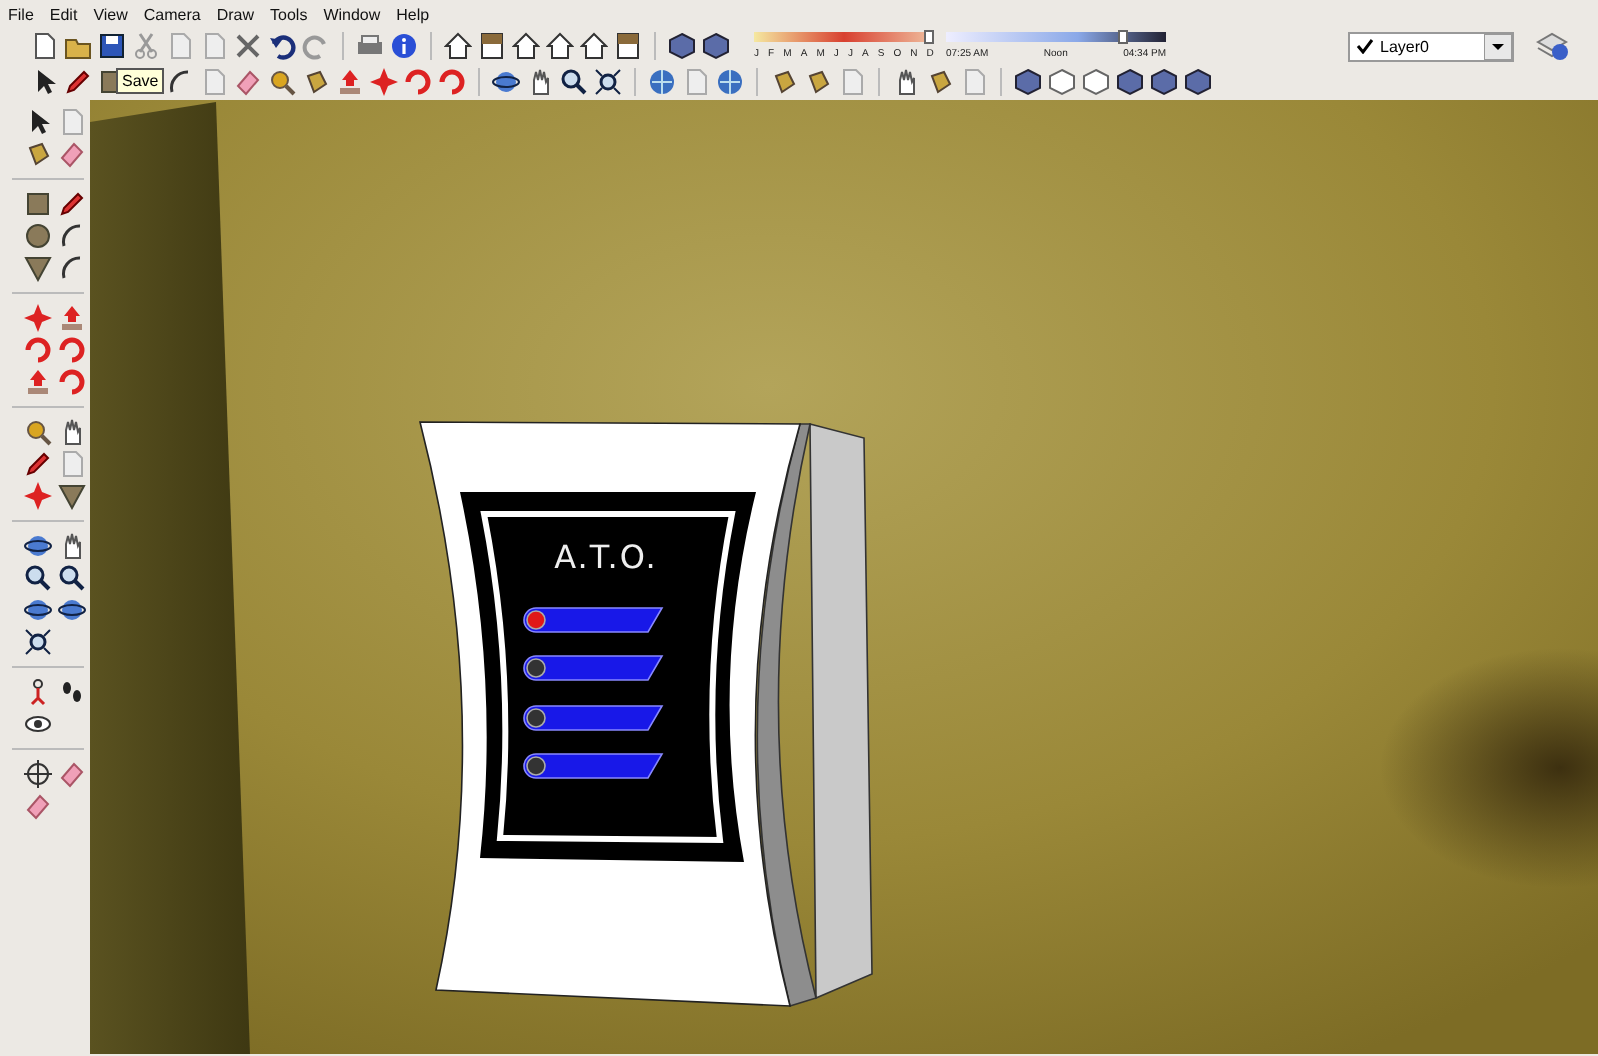 This screenshot has height=1056, width=1598. I want to click on device-label: A.T.O., so click(606, 557).